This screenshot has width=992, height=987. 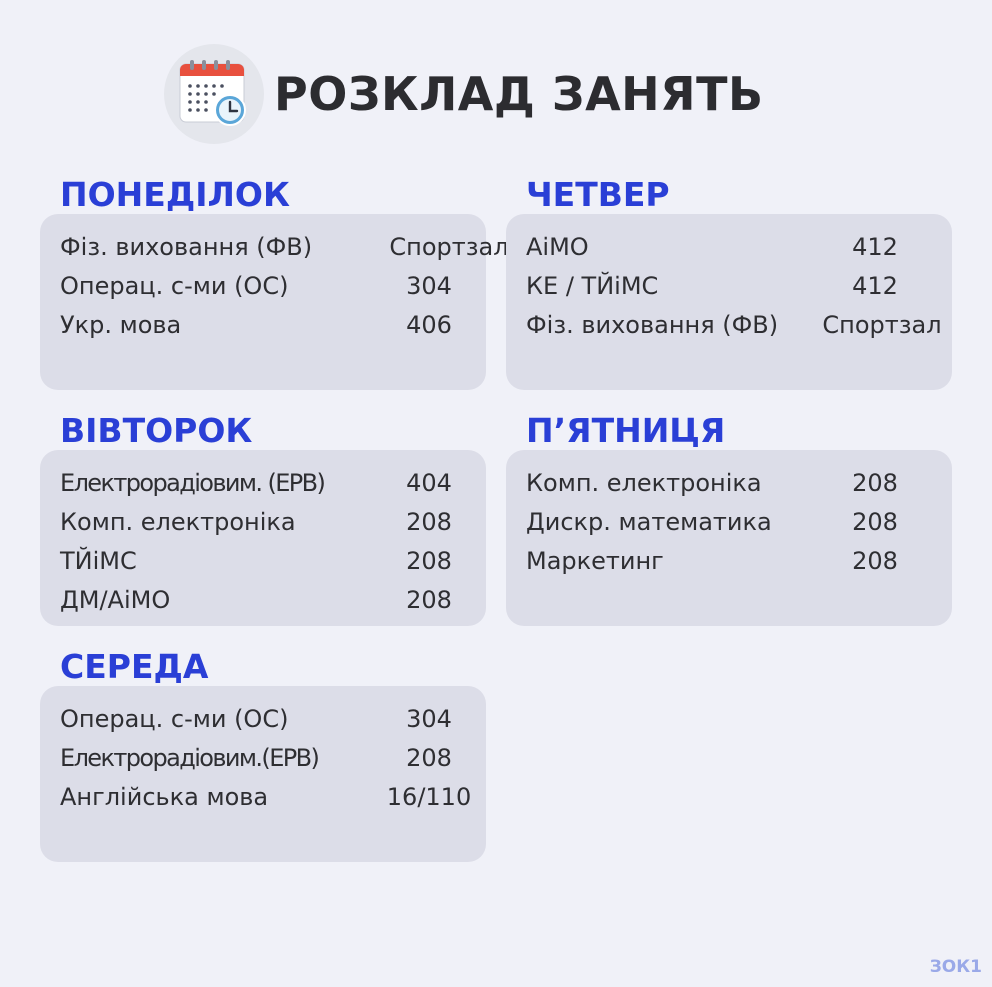 I want to click on schedule-row: Дискр. математика 208, so click(x=739, y=522).